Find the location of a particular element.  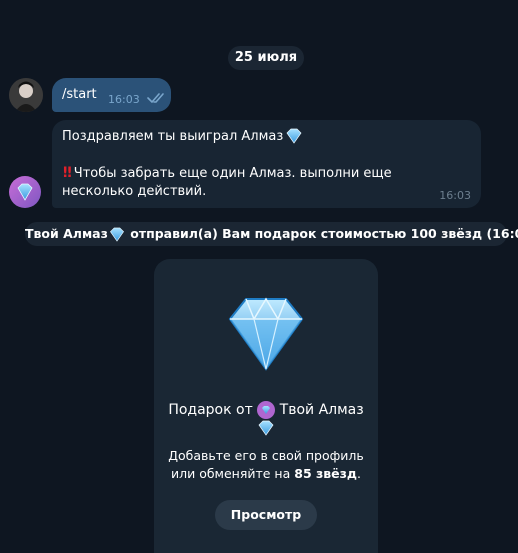

gift-sender: Твой Алмаз is located at coordinates (321, 410).